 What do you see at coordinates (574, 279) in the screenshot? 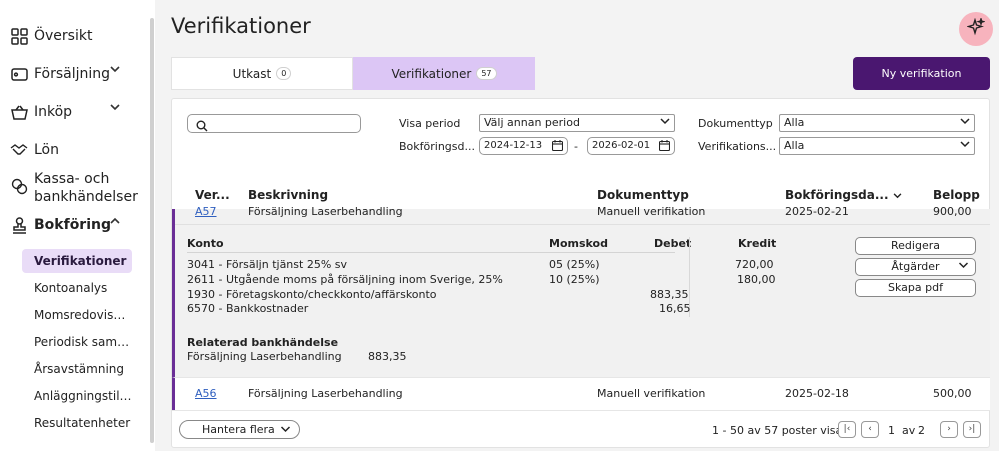
I see `detail-vat-code: 10 (25%)` at bounding box center [574, 279].